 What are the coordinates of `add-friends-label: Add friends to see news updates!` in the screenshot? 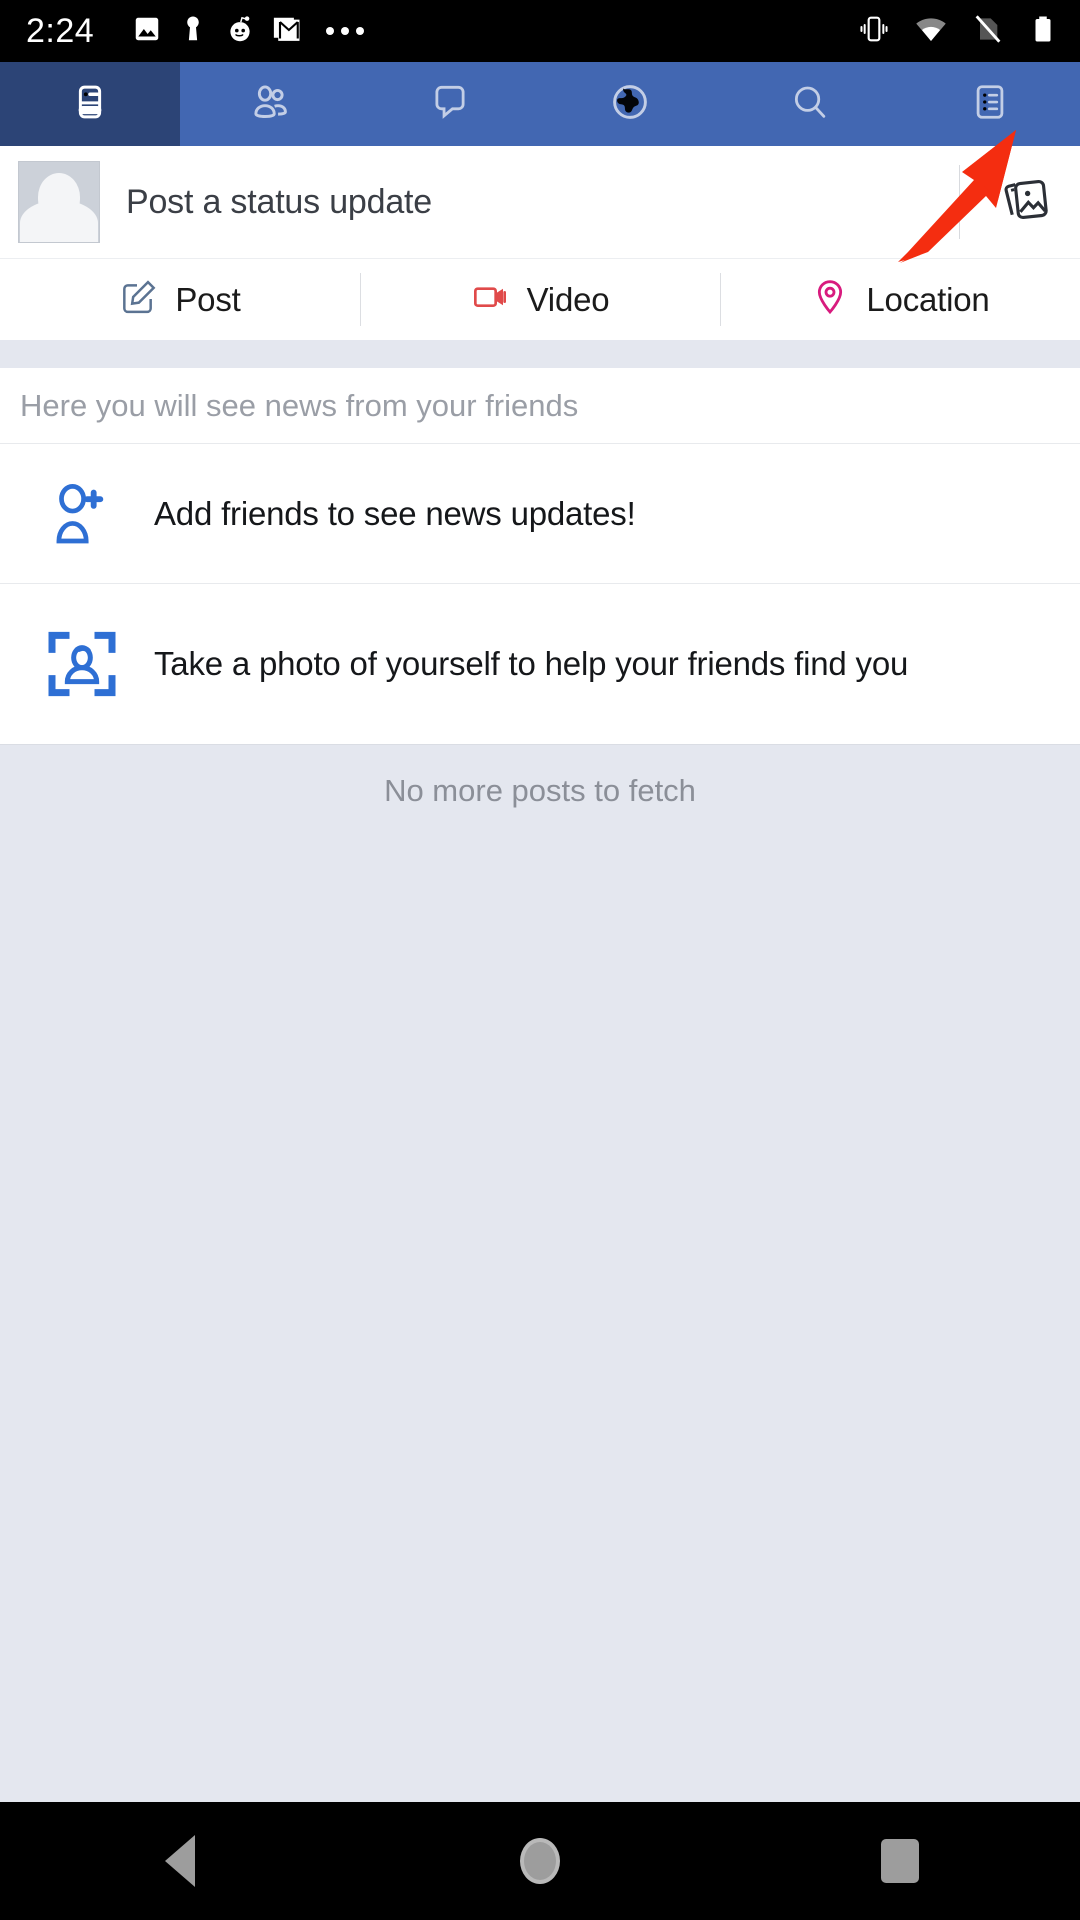 It's located at (395, 513).